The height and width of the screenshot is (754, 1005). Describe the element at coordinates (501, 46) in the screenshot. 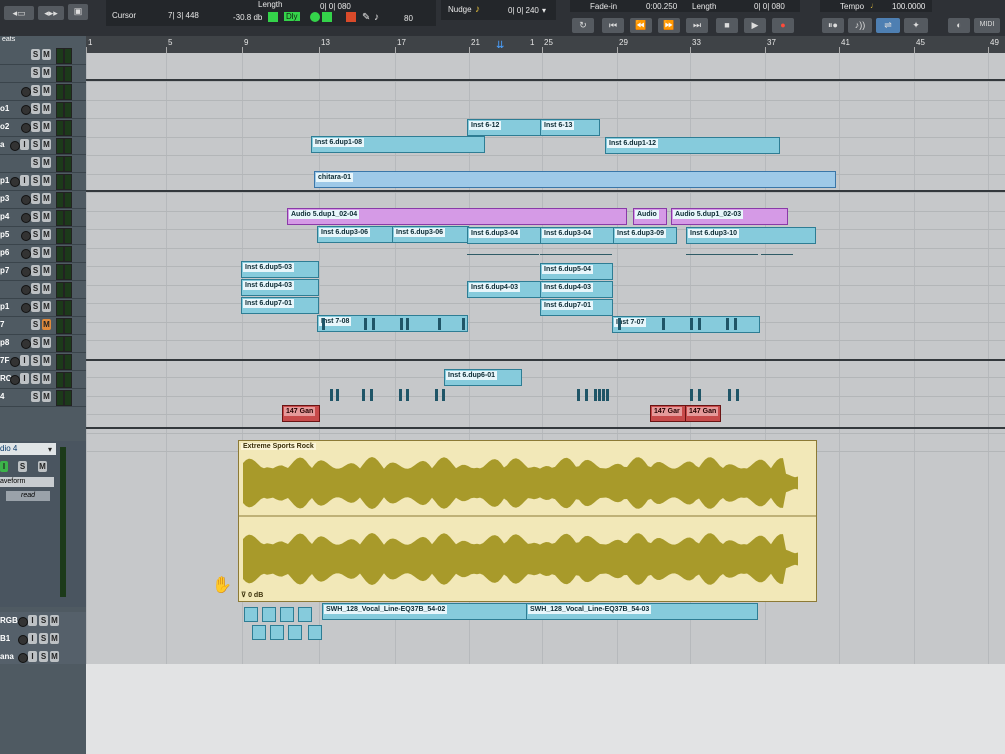

I see `playhead-icon: ⇊` at that location.